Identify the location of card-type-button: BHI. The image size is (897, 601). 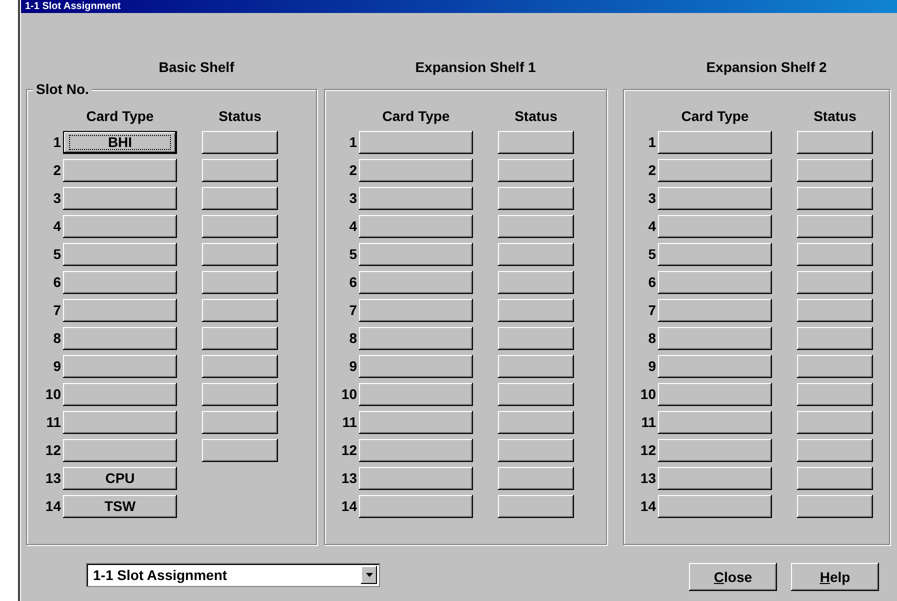
(120, 142).